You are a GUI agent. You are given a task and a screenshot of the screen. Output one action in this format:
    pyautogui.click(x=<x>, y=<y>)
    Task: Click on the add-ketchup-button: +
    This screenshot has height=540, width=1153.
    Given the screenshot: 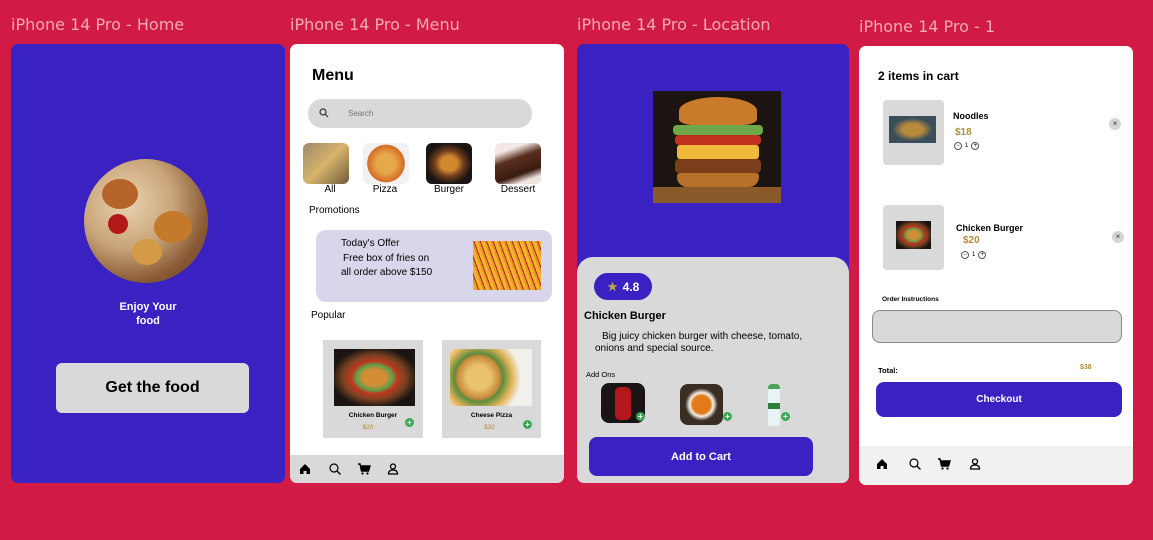 What is the action you would take?
    pyautogui.click(x=640, y=416)
    